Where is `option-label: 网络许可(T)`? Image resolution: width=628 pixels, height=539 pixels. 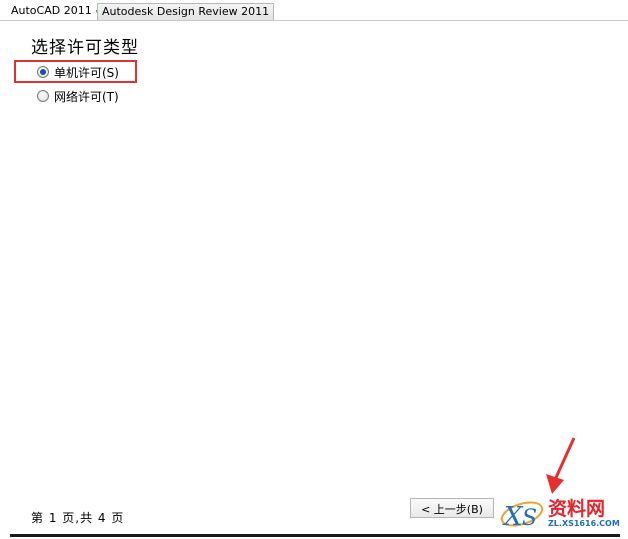
option-label: 网络许可(T) is located at coordinates (86, 97).